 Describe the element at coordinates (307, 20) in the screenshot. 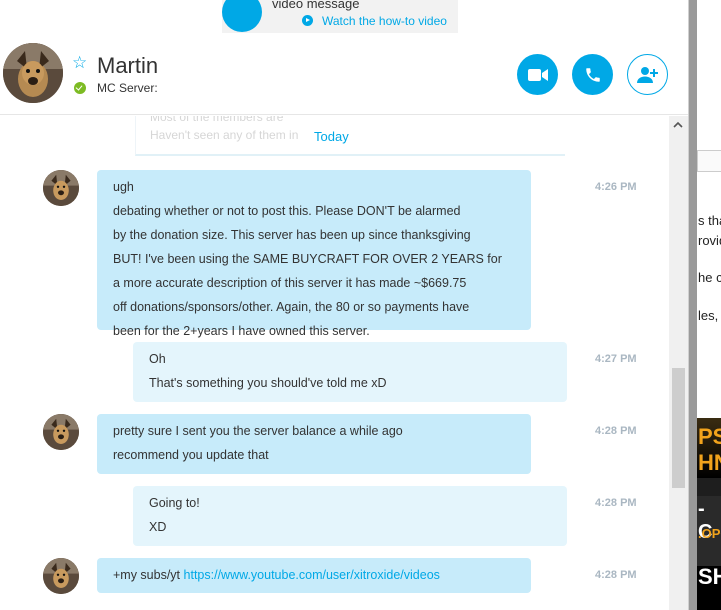

I see `play-icon` at that location.